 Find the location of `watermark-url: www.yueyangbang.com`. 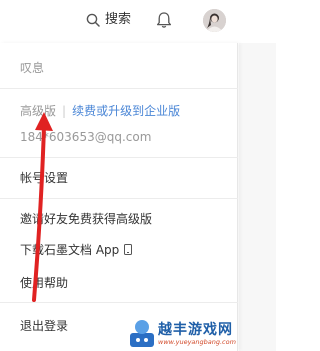

watermark-url: www.yueyangbang.com is located at coordinates (197, 342).